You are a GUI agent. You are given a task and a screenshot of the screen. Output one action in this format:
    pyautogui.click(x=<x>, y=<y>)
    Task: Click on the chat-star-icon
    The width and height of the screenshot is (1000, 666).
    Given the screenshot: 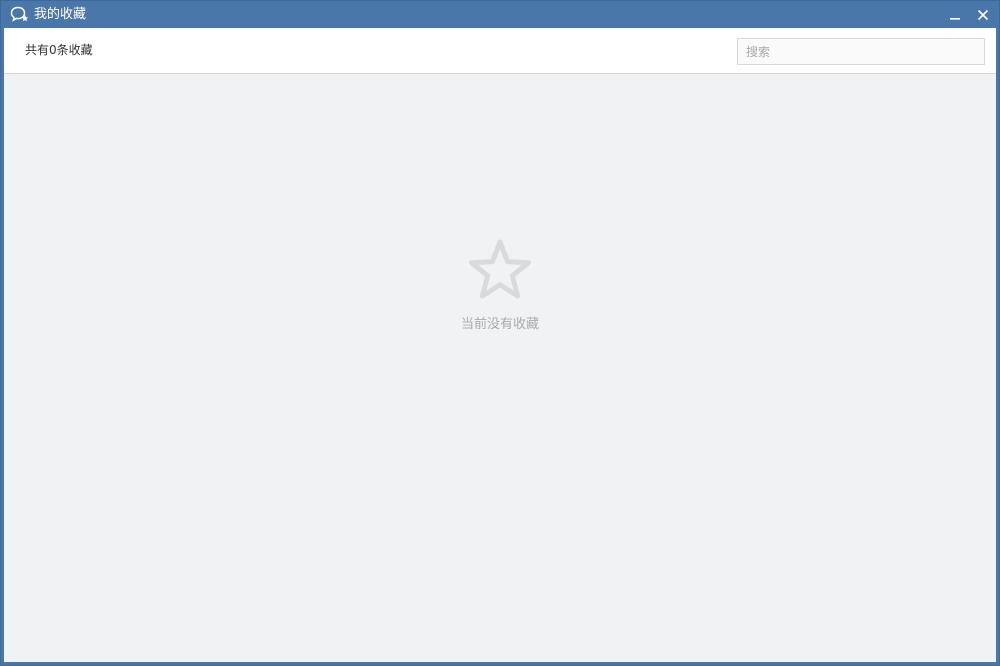 What is the action you would take?
    pyautogui.click(x=20, y=15)
    